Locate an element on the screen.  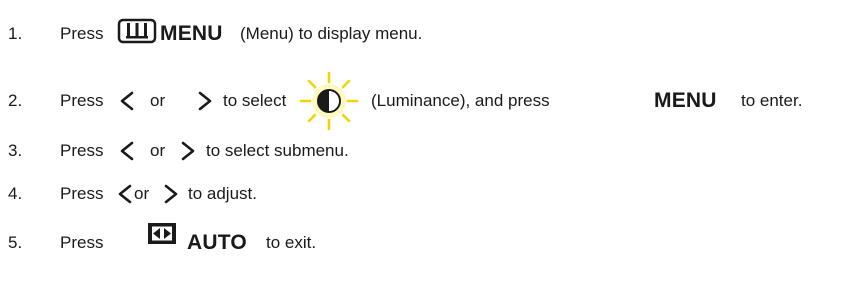
luminance-text: (Luminance), and press is located at coordinates (460, 100).